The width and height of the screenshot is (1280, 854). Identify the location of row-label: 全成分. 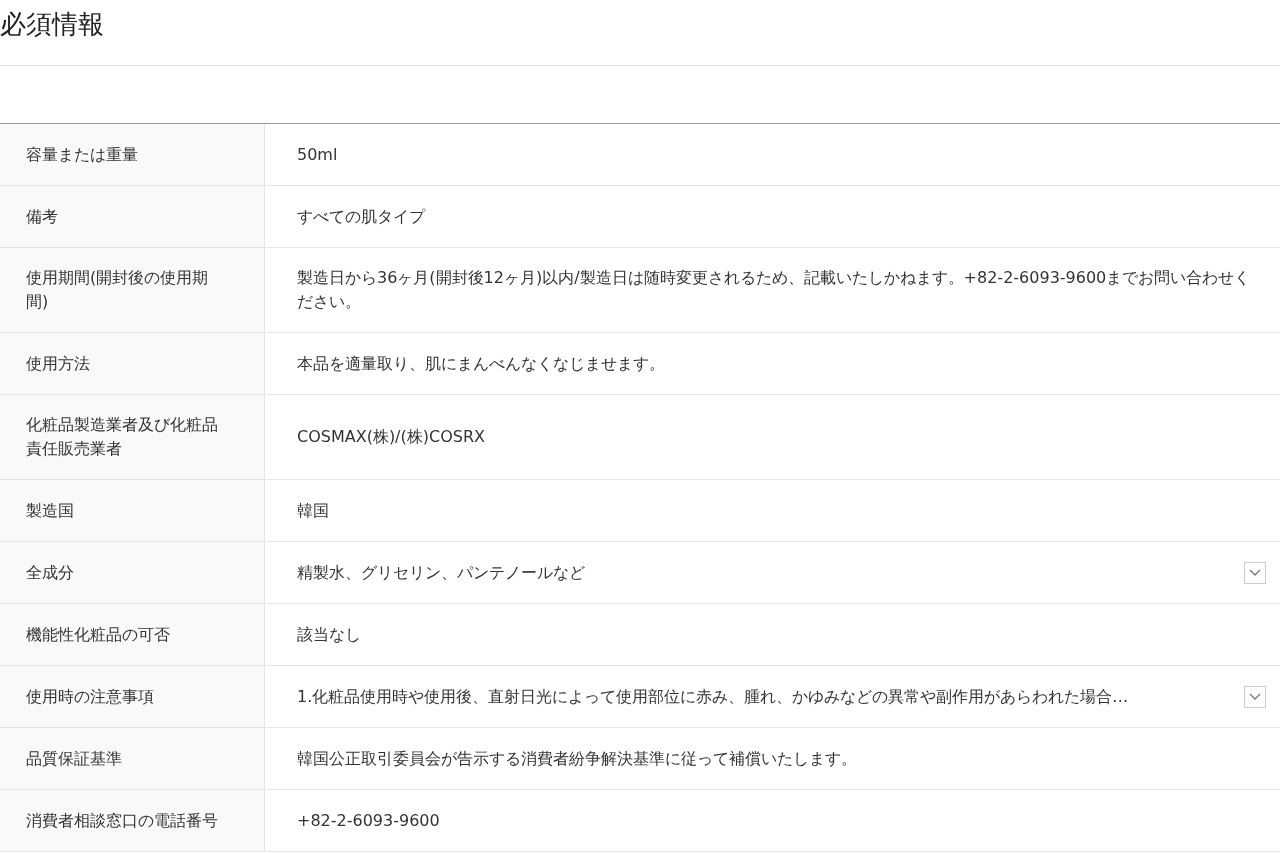
(50, 572).